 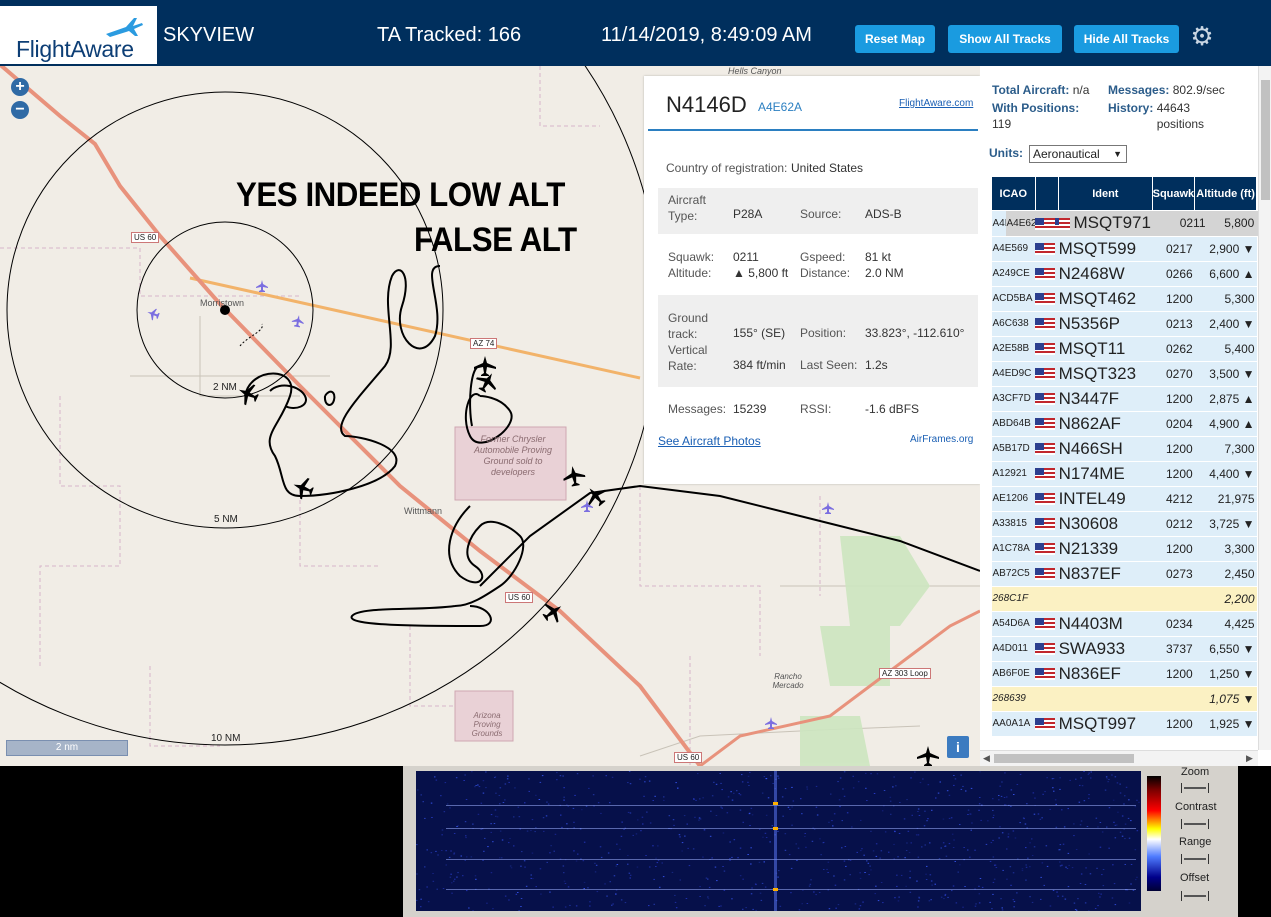 I want to click on table-cell-icao: A6C638, so click(x=1013, y=324).